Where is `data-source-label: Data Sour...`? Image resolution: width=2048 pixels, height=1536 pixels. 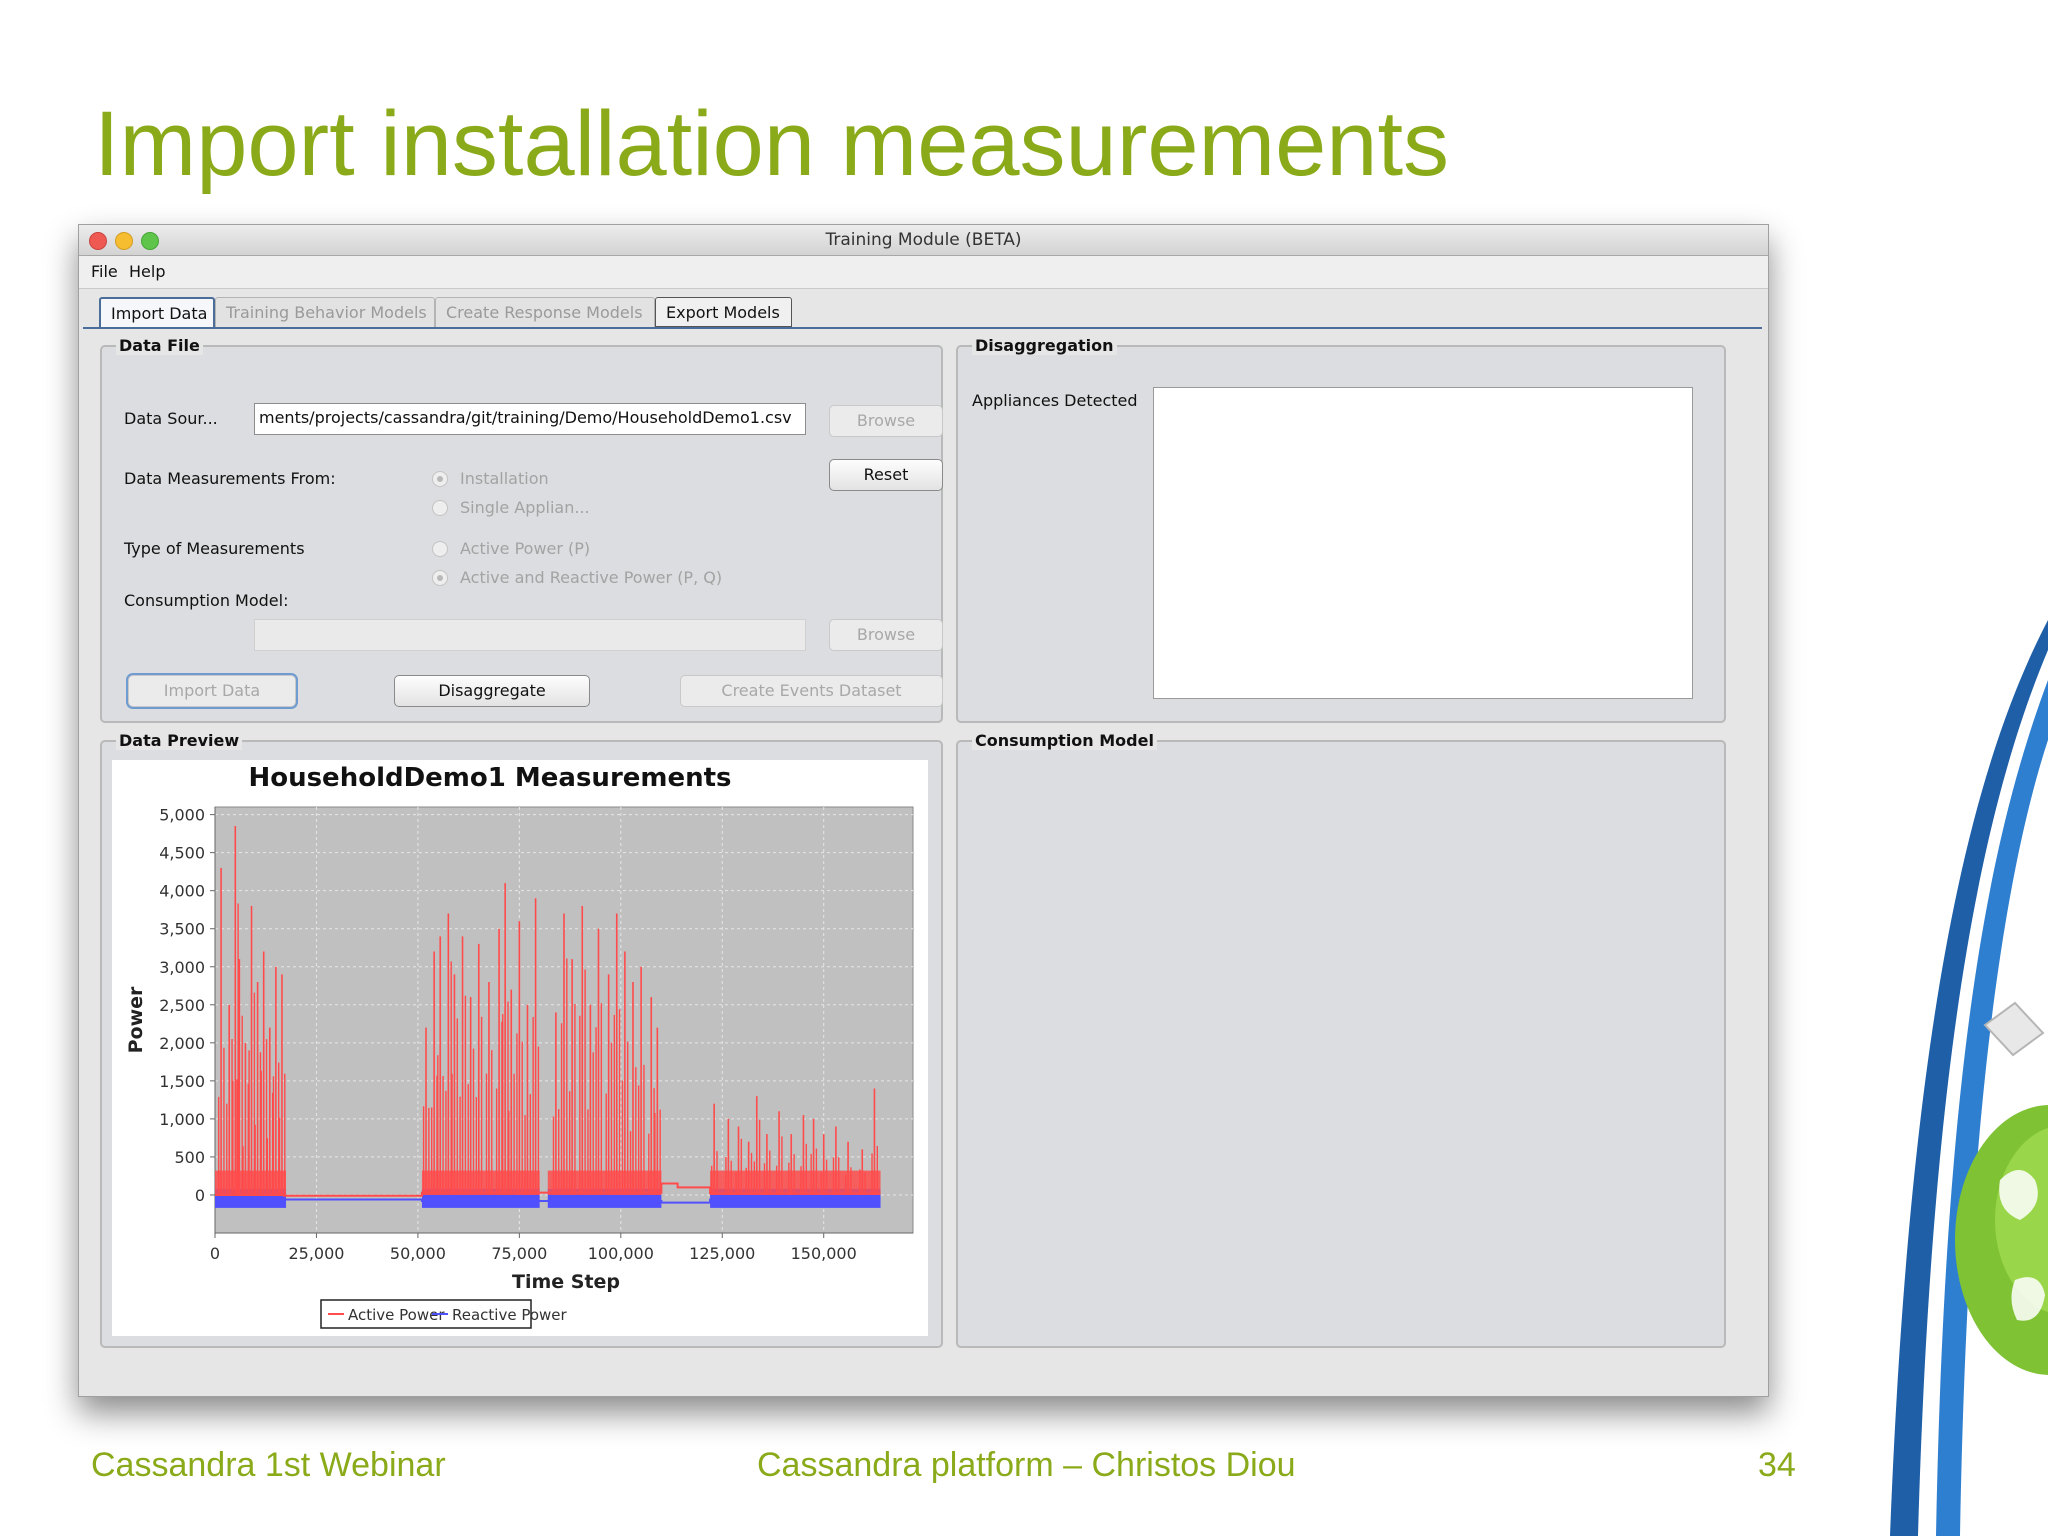 data-source-label: Data Sour... is located at coordinates (171, 418).